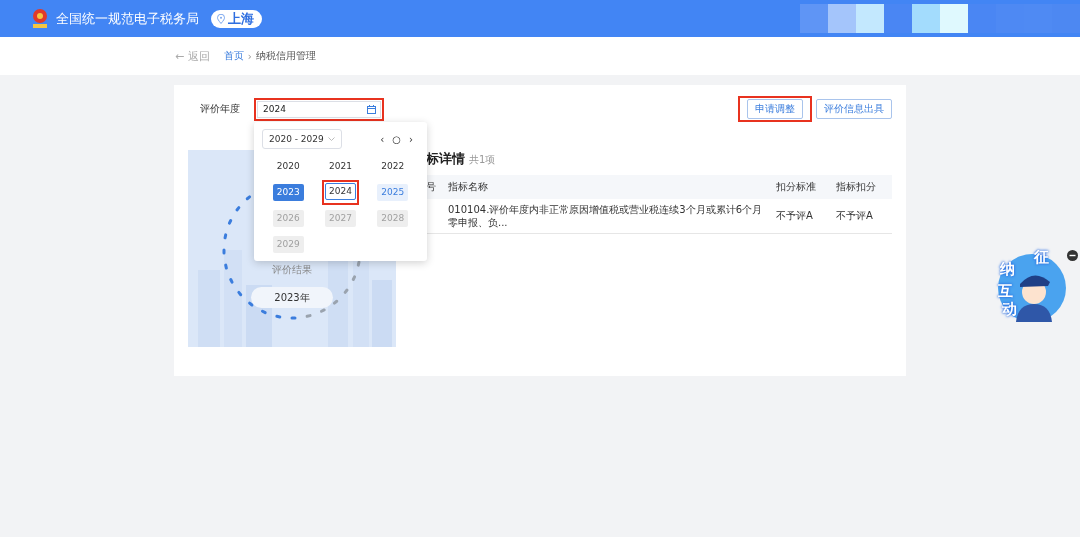  What do you see at coordinates (221, 18) in the screenshot?
I see `location-pin-icon` at bounding box center [221, 18].